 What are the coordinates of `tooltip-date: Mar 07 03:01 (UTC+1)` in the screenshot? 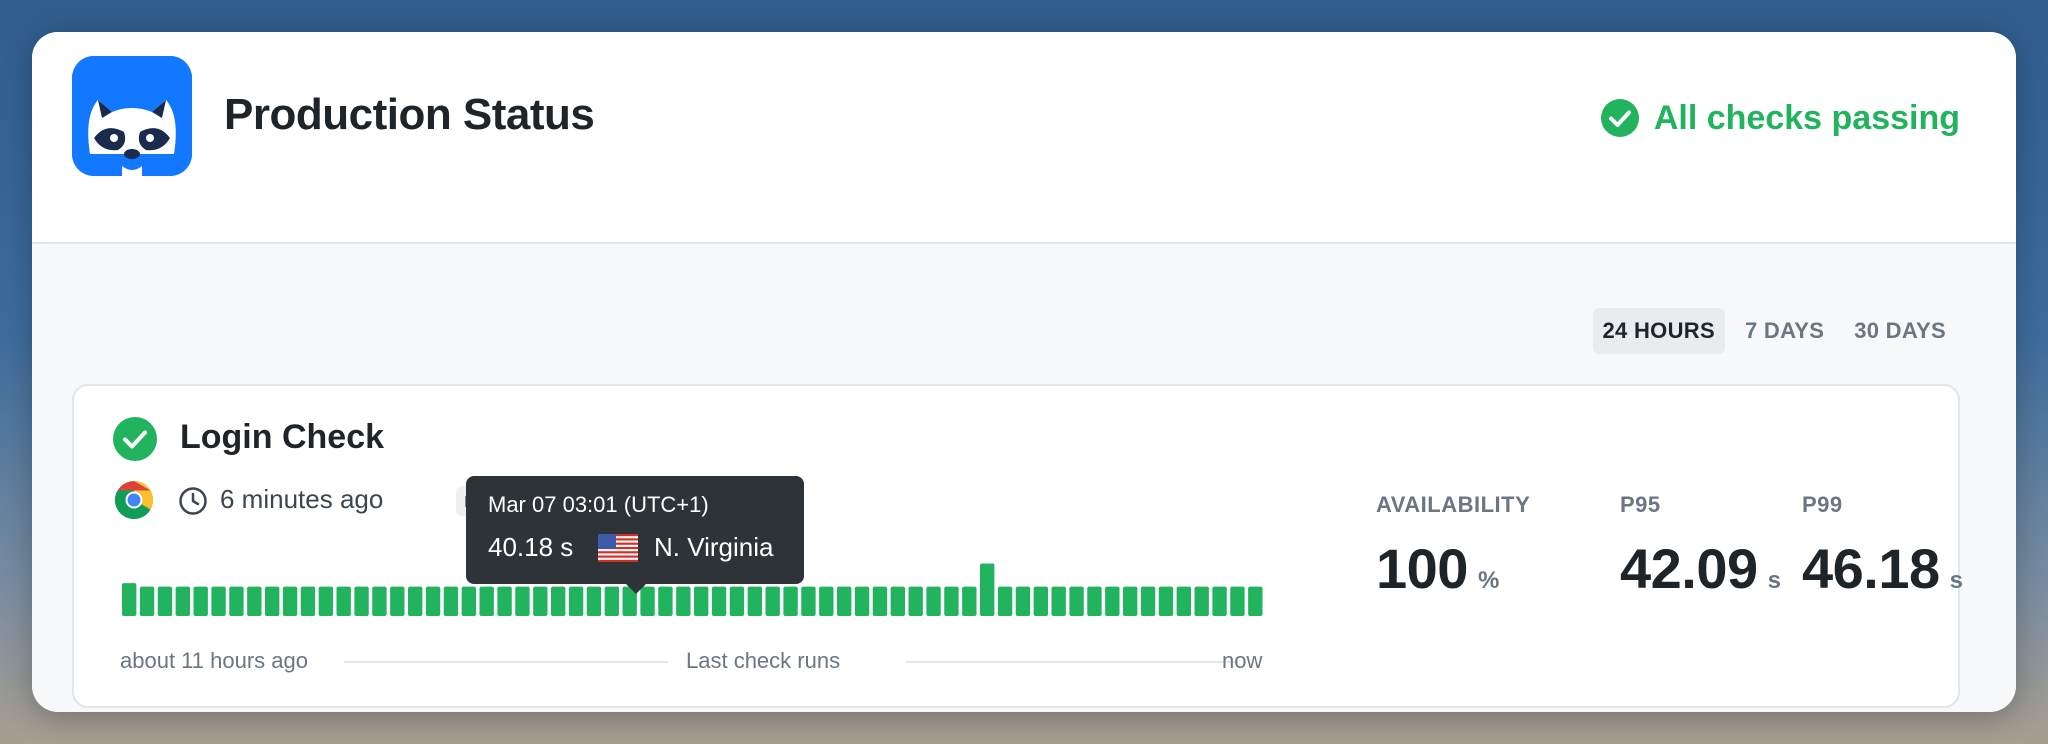 It's located at (598, 504).